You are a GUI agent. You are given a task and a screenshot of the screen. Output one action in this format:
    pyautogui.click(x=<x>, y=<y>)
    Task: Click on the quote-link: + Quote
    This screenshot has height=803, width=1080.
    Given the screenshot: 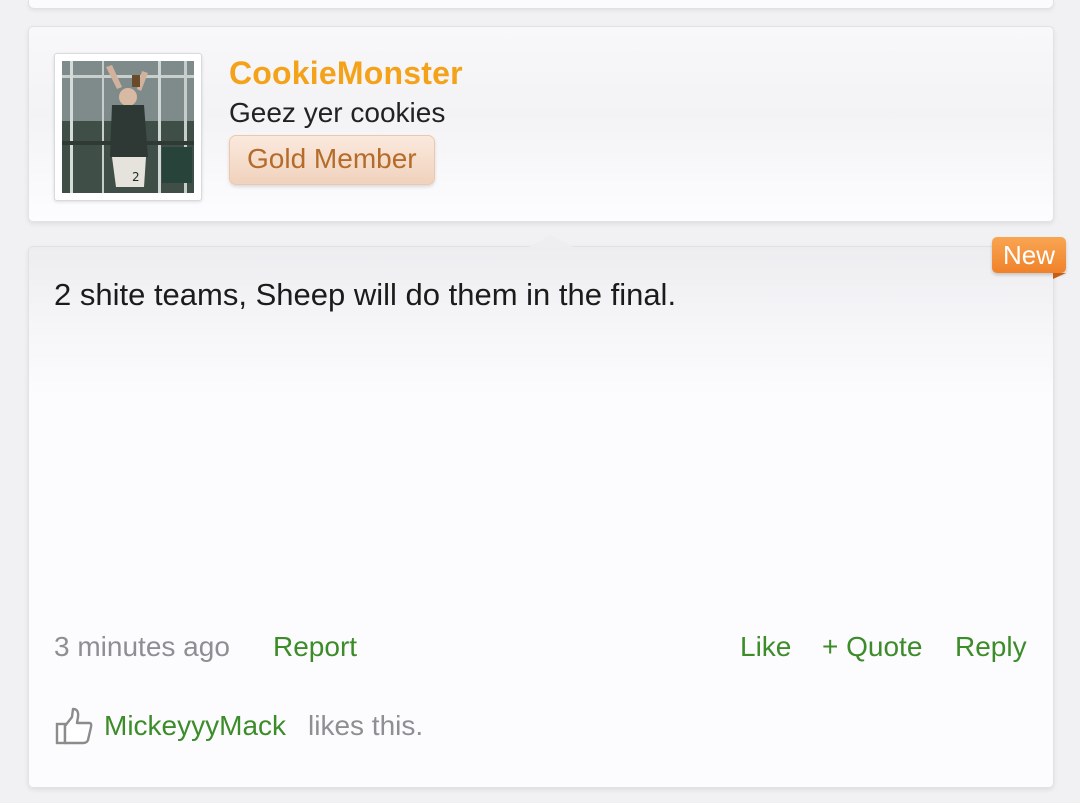 What is the action you would take?
    pyautogui.click(x=872, y=647)
    